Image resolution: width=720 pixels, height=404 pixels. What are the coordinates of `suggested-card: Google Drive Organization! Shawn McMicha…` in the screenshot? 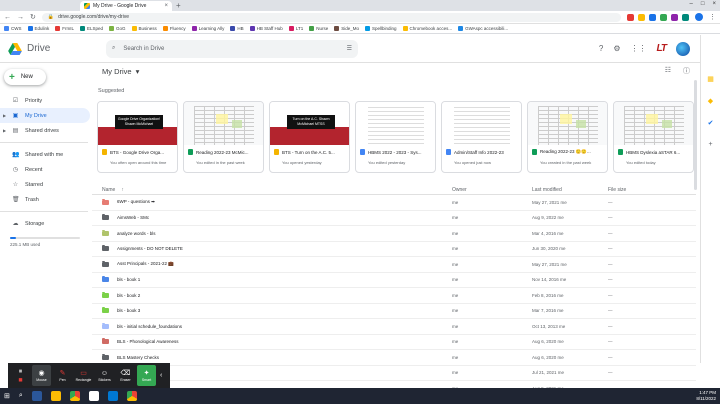 It's located at (137, 137).